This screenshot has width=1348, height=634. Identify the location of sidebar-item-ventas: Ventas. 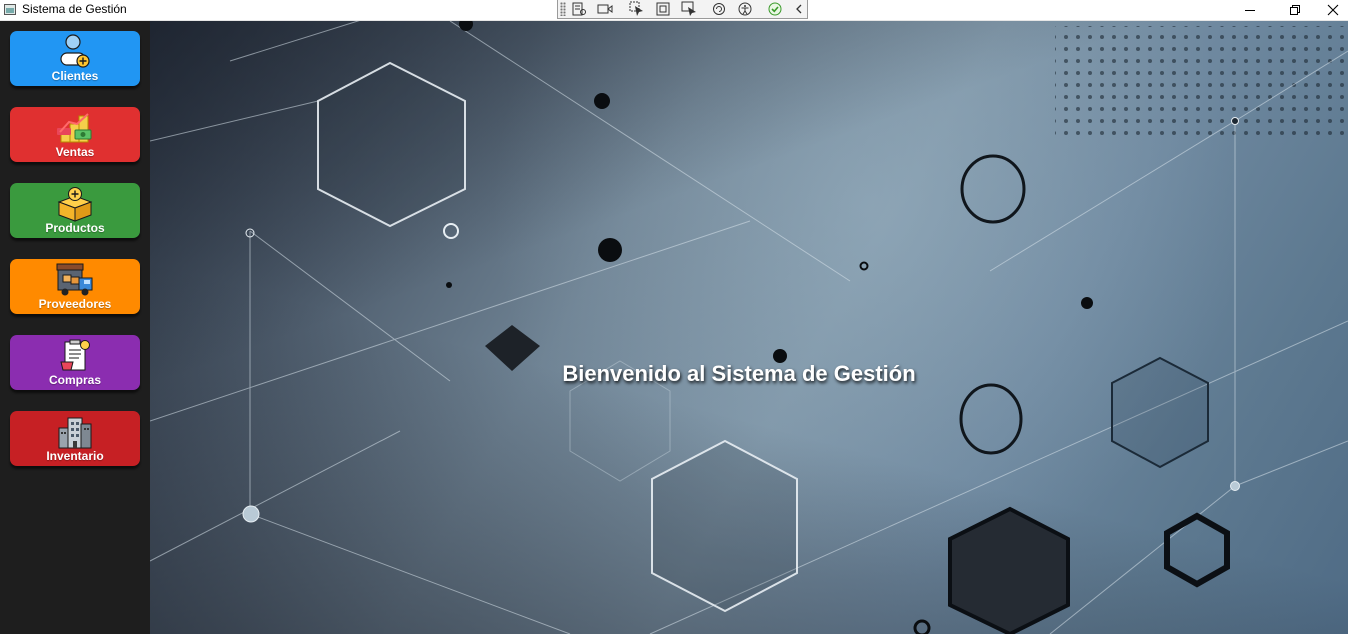
(75, 134).